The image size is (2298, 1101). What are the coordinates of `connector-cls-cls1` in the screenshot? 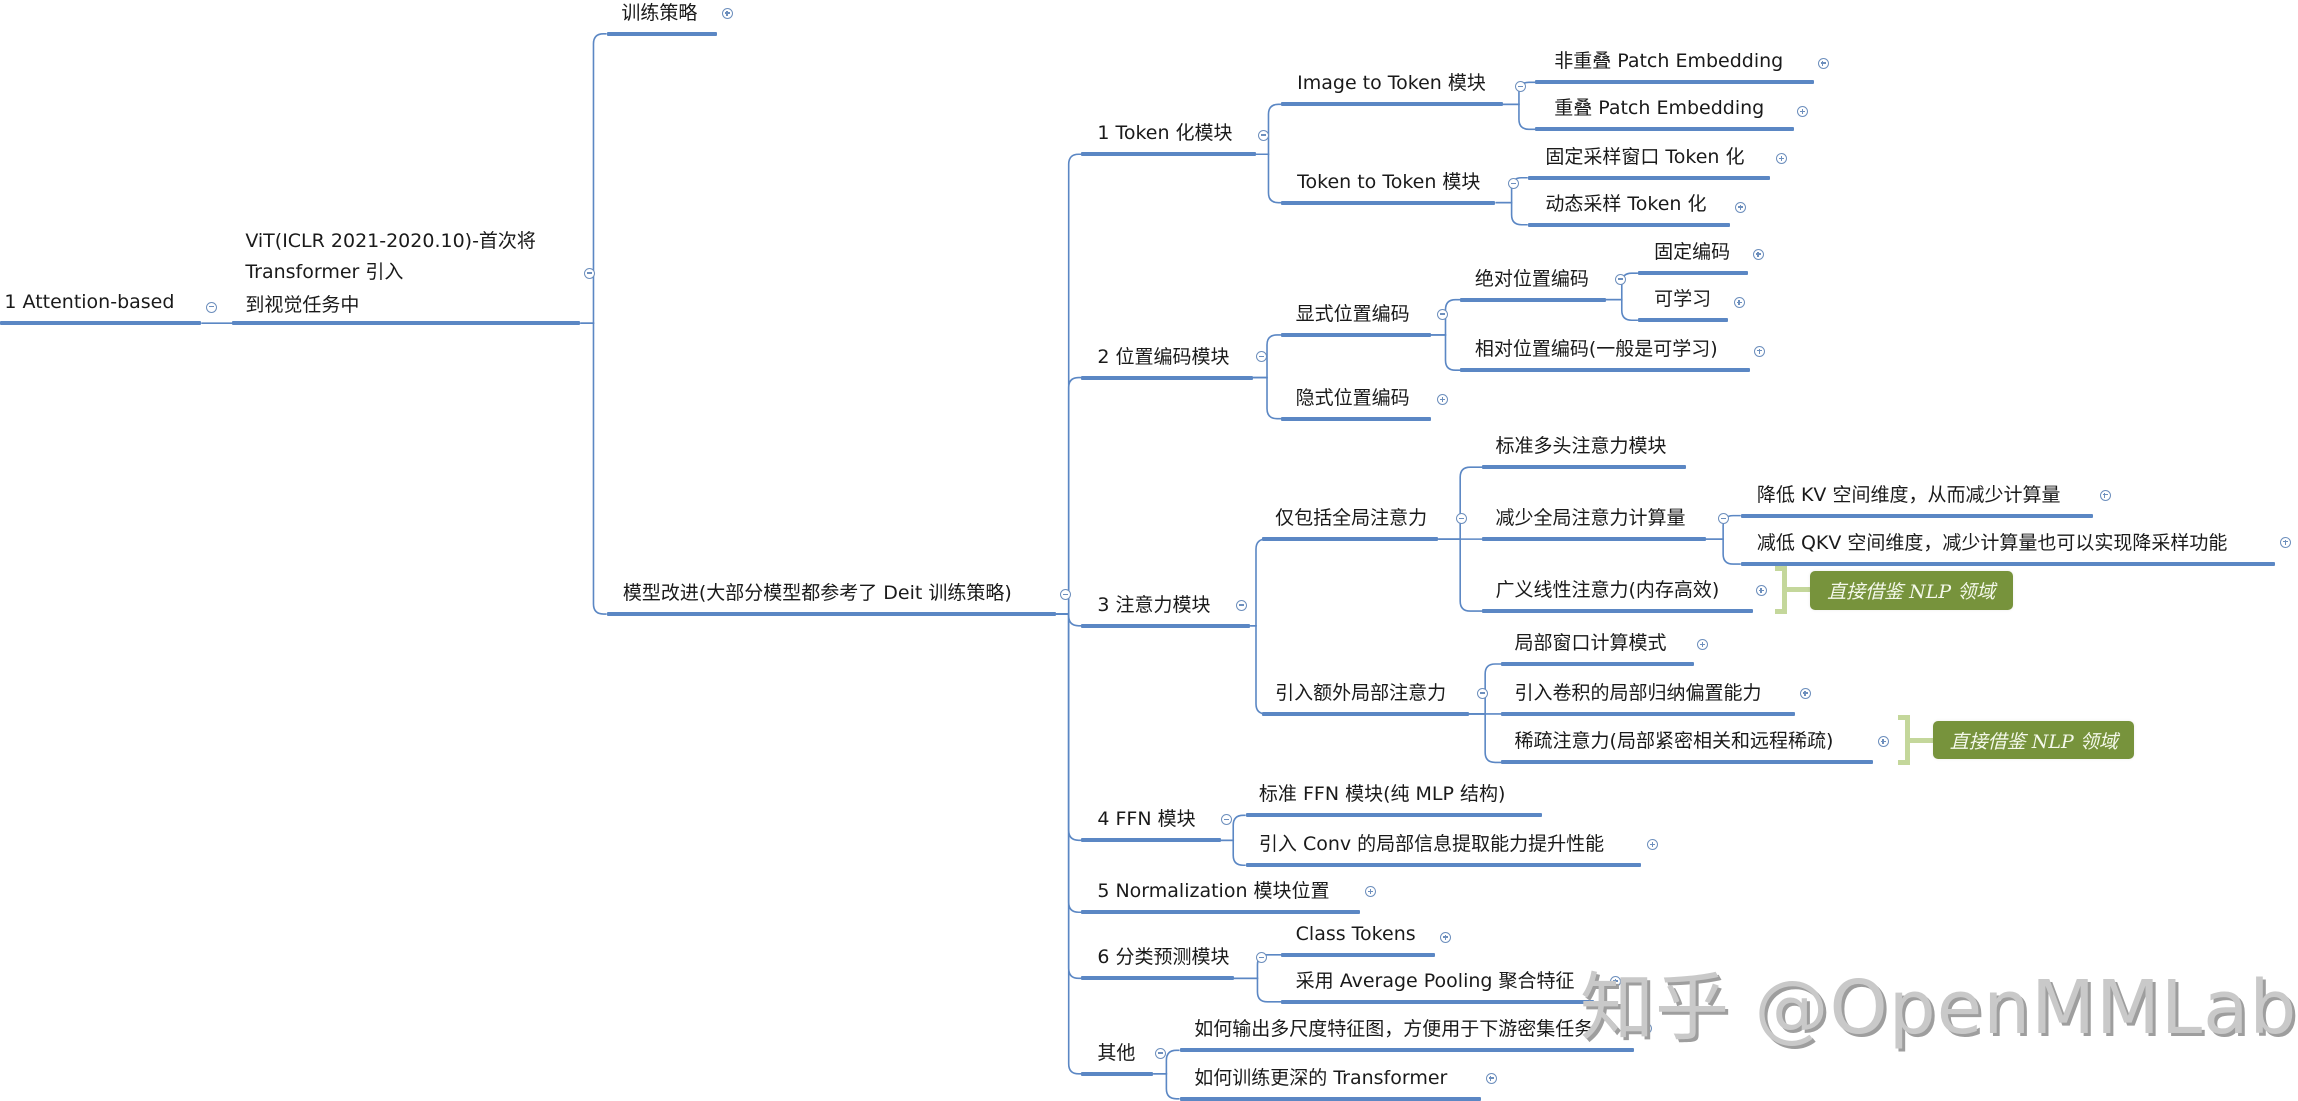 It's located at (1257, 990).